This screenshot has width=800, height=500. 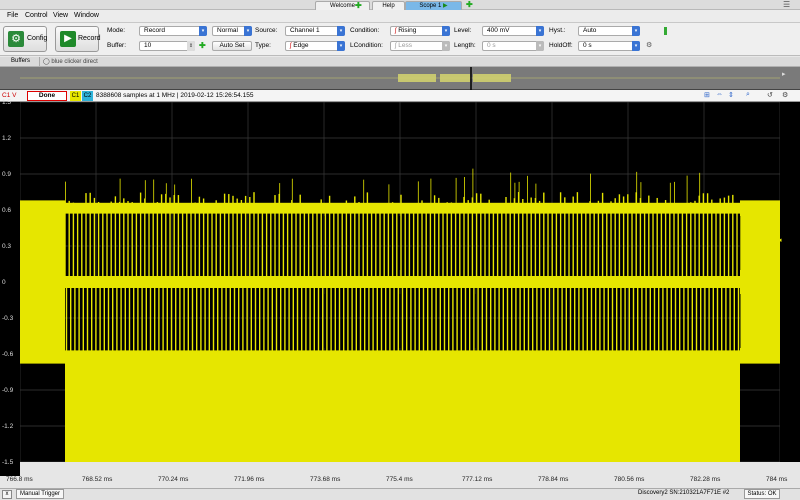 I want to click on x-axis-panel, so click(x=400, y=475).